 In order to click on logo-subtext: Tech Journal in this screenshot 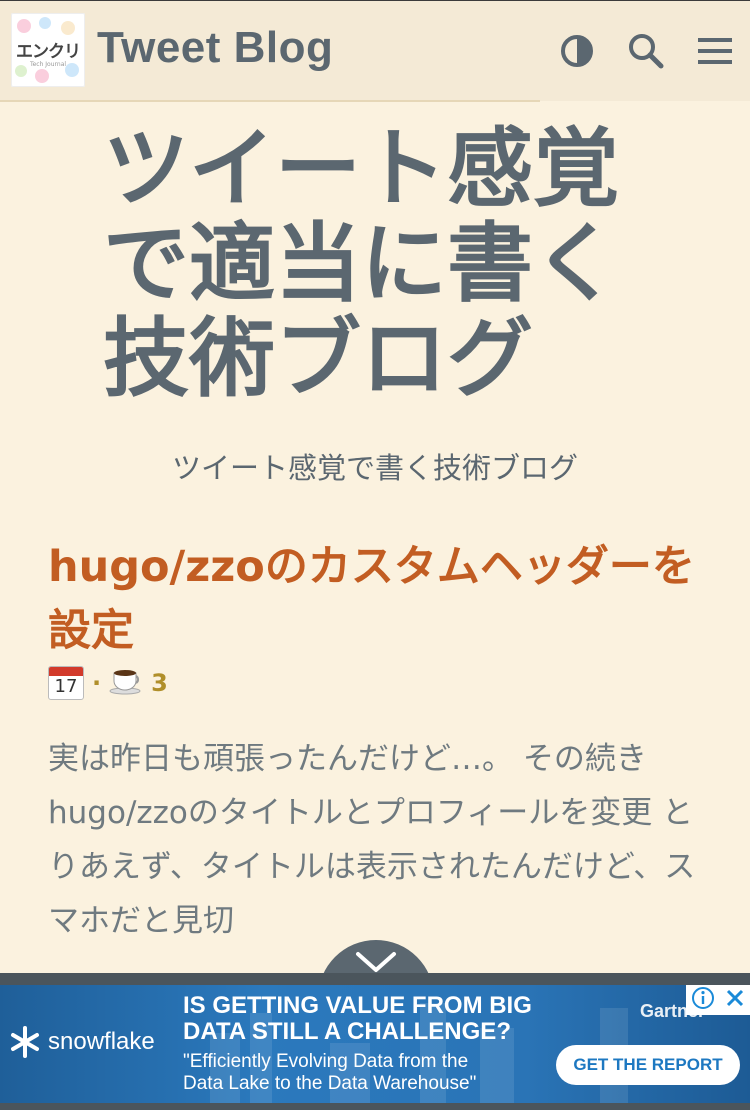, I will do `click(48, 64)`.